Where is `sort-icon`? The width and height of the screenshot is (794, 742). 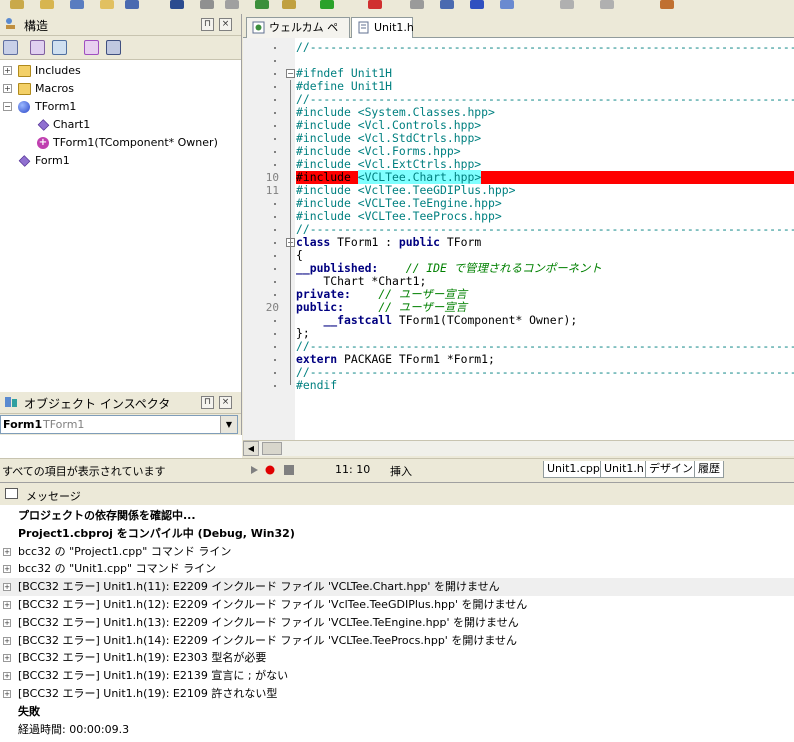
sort-icon is located at coordinates (10, 47).